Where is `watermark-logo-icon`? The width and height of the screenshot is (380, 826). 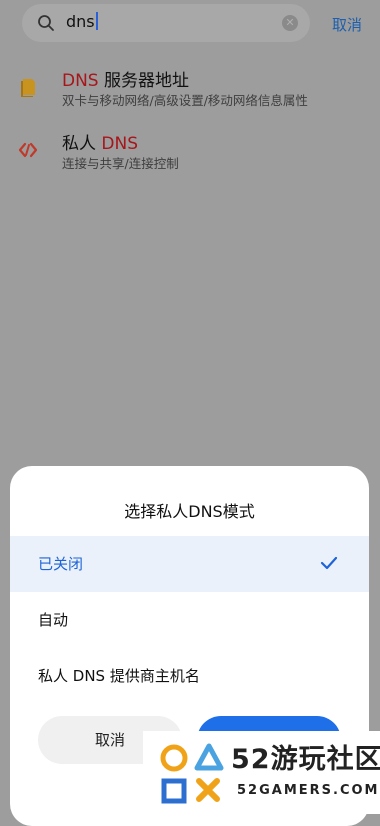
watermark-logo-icon is located at coordinates (192, 773).